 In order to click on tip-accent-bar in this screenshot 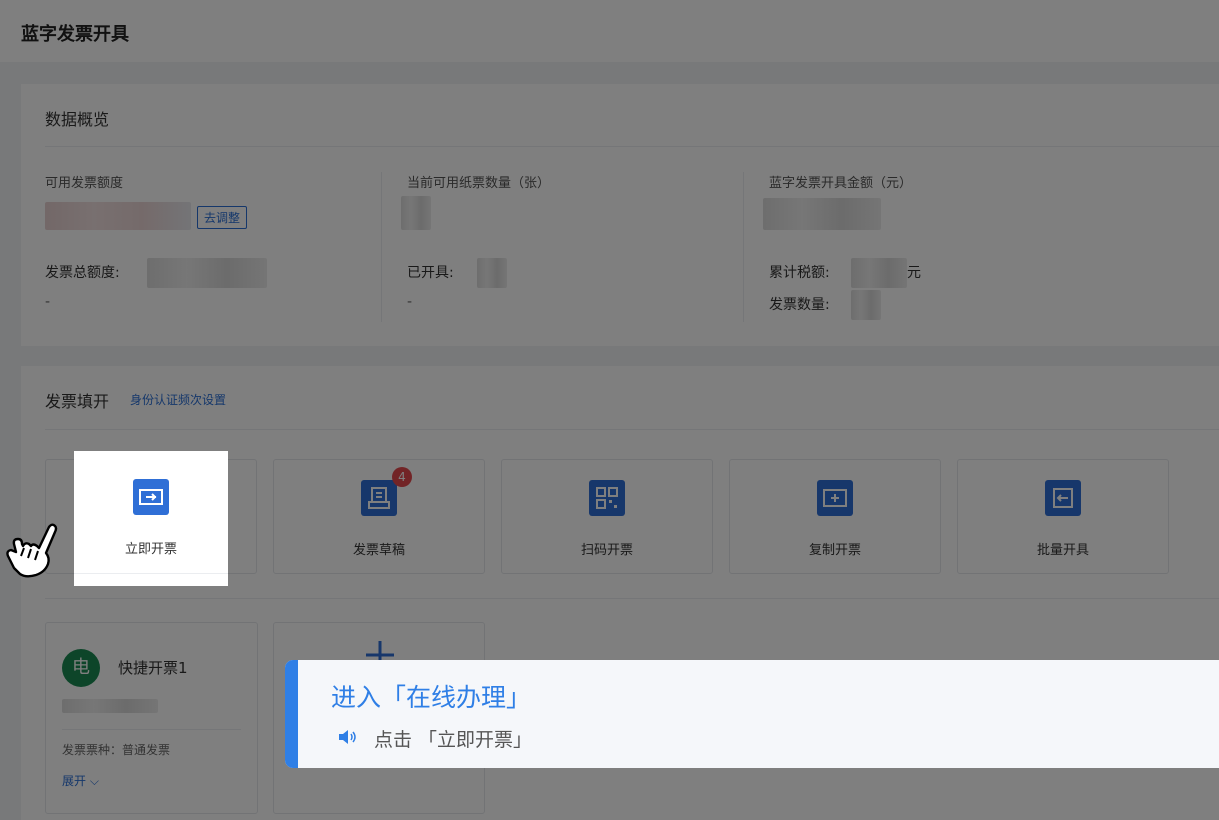, I will do `click(291, 714)`.